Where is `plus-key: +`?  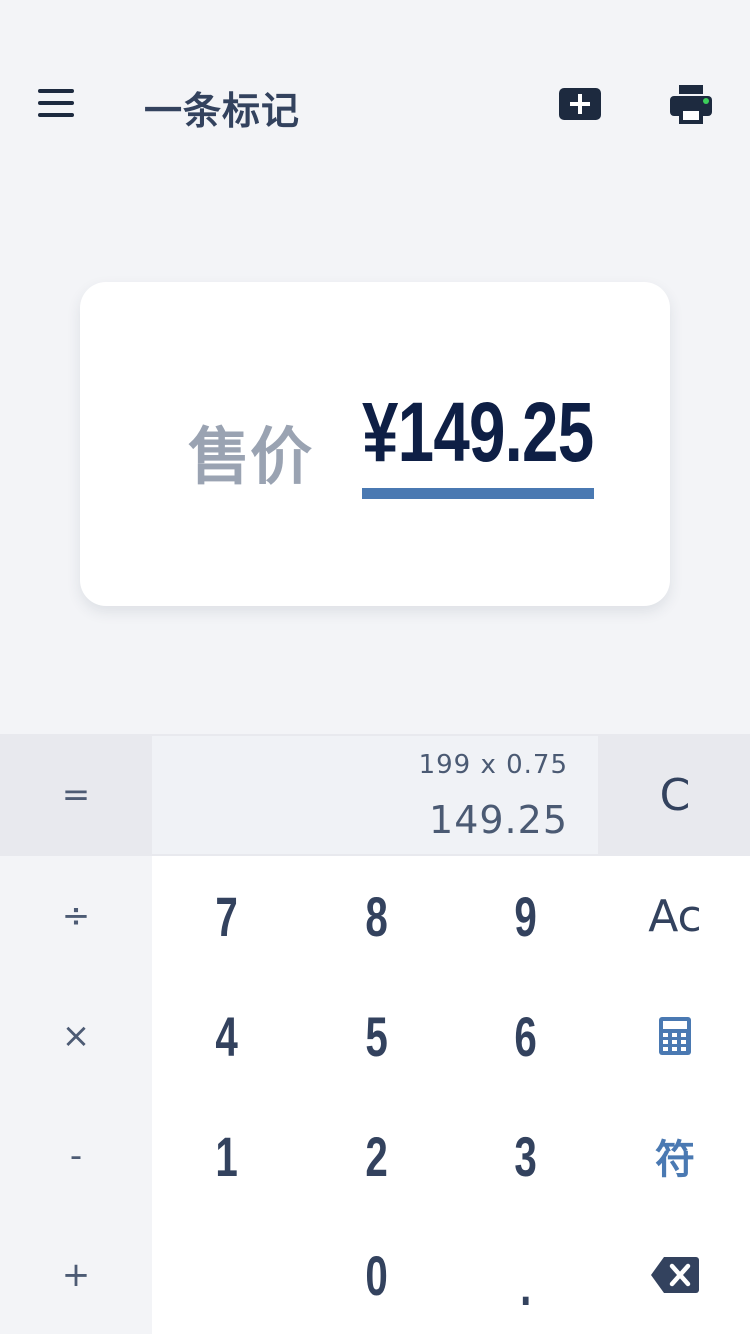 plus-key: + is located at coordinates (76, 1275).